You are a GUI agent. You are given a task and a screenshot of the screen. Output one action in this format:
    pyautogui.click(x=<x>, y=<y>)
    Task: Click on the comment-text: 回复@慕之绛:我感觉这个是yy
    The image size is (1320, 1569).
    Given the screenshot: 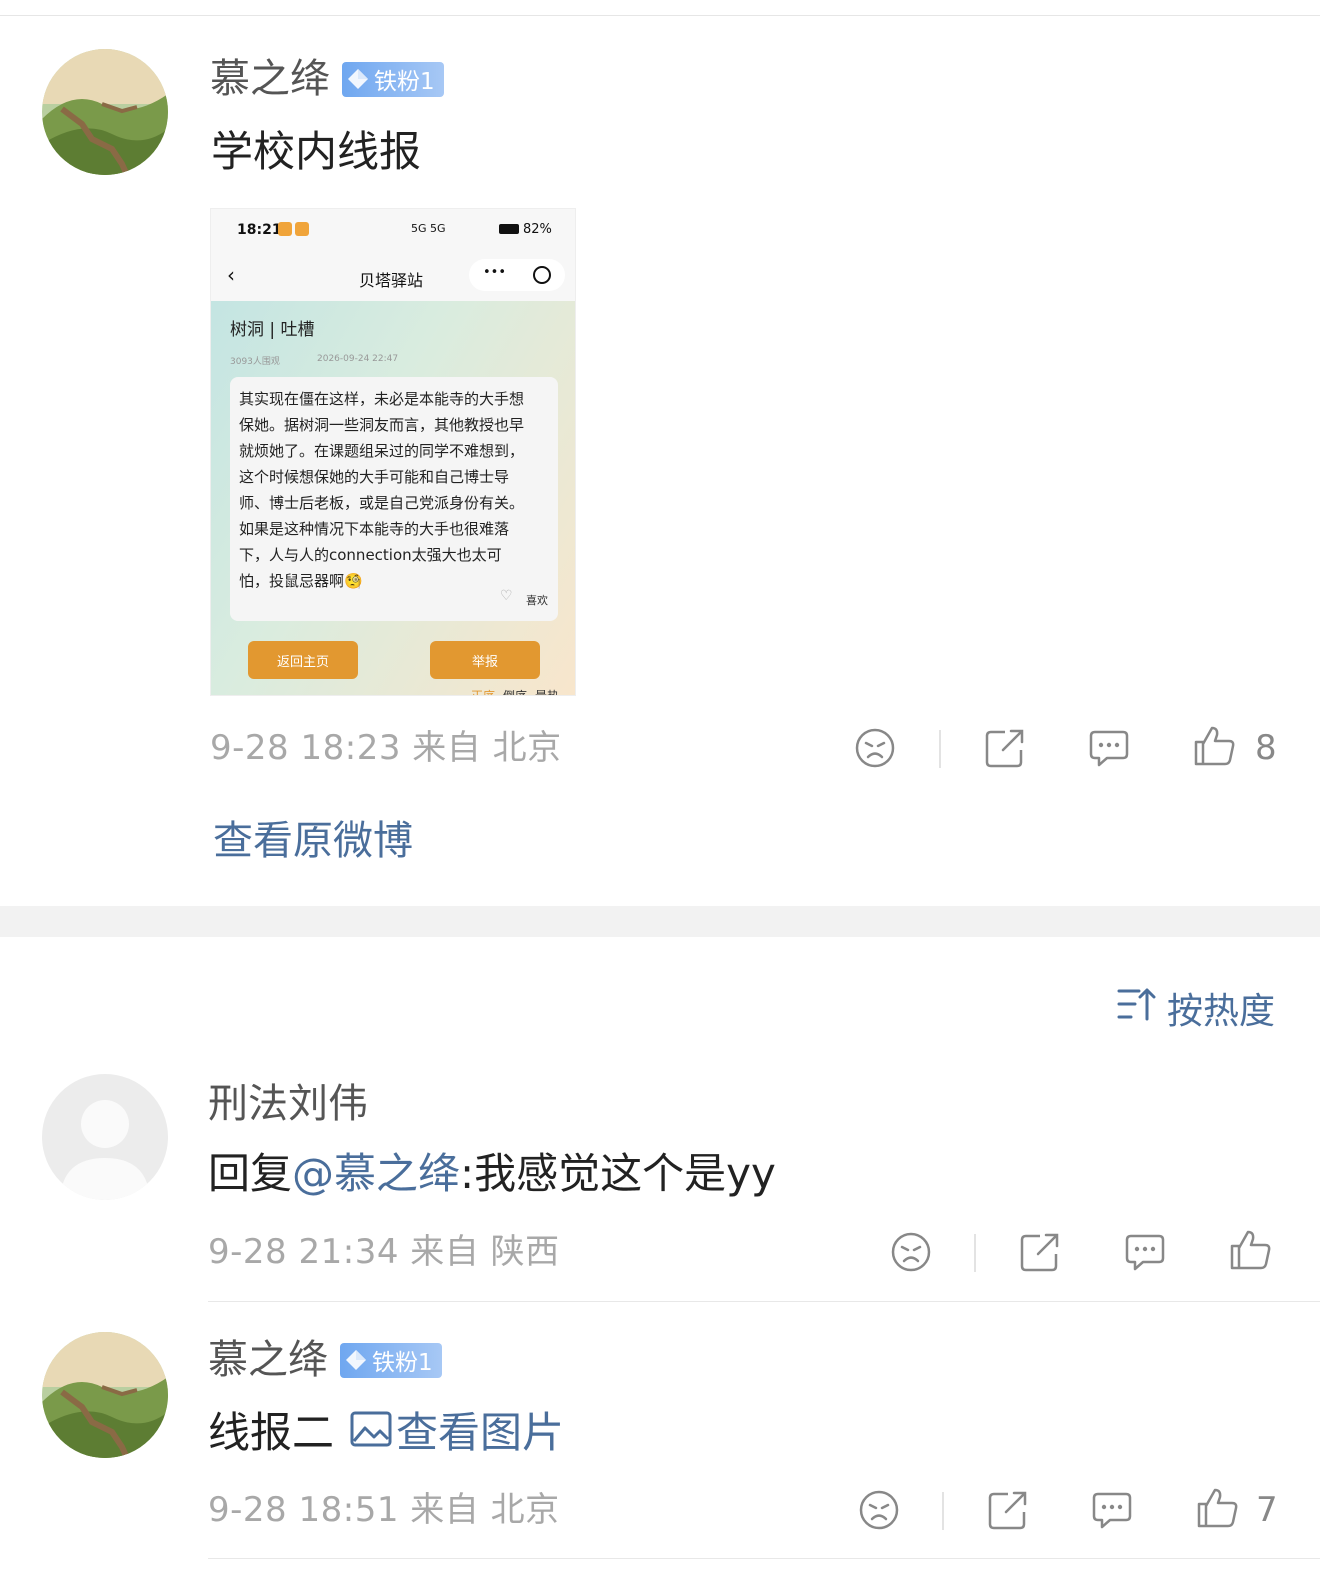 What is the action you would take?
    pyautogui.click(x=492, y=1173)
    